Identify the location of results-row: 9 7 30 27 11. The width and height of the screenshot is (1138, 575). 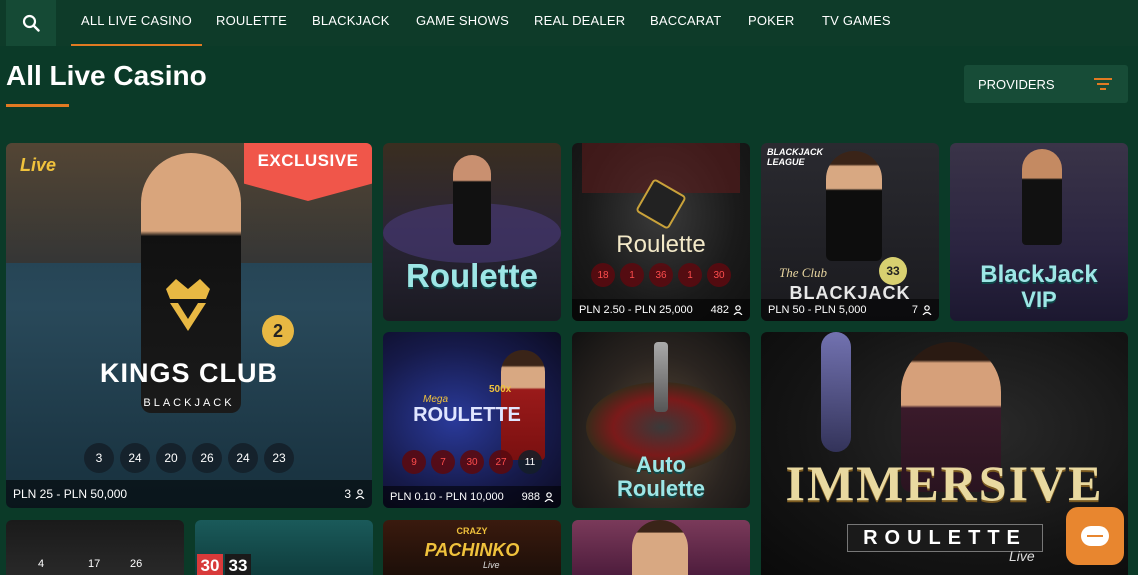
(472, 462).